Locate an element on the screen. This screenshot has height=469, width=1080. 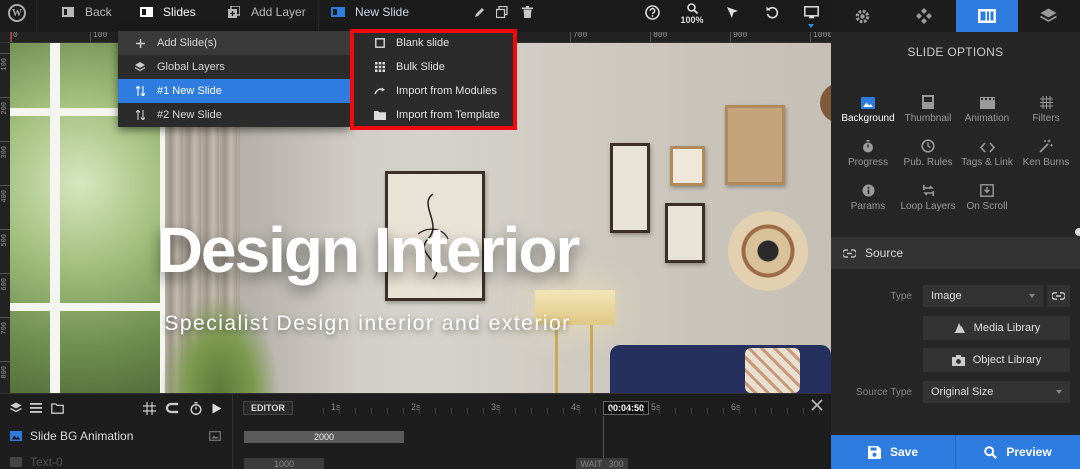
panel-footer: Save Preview is located at coordinates (955, 452).